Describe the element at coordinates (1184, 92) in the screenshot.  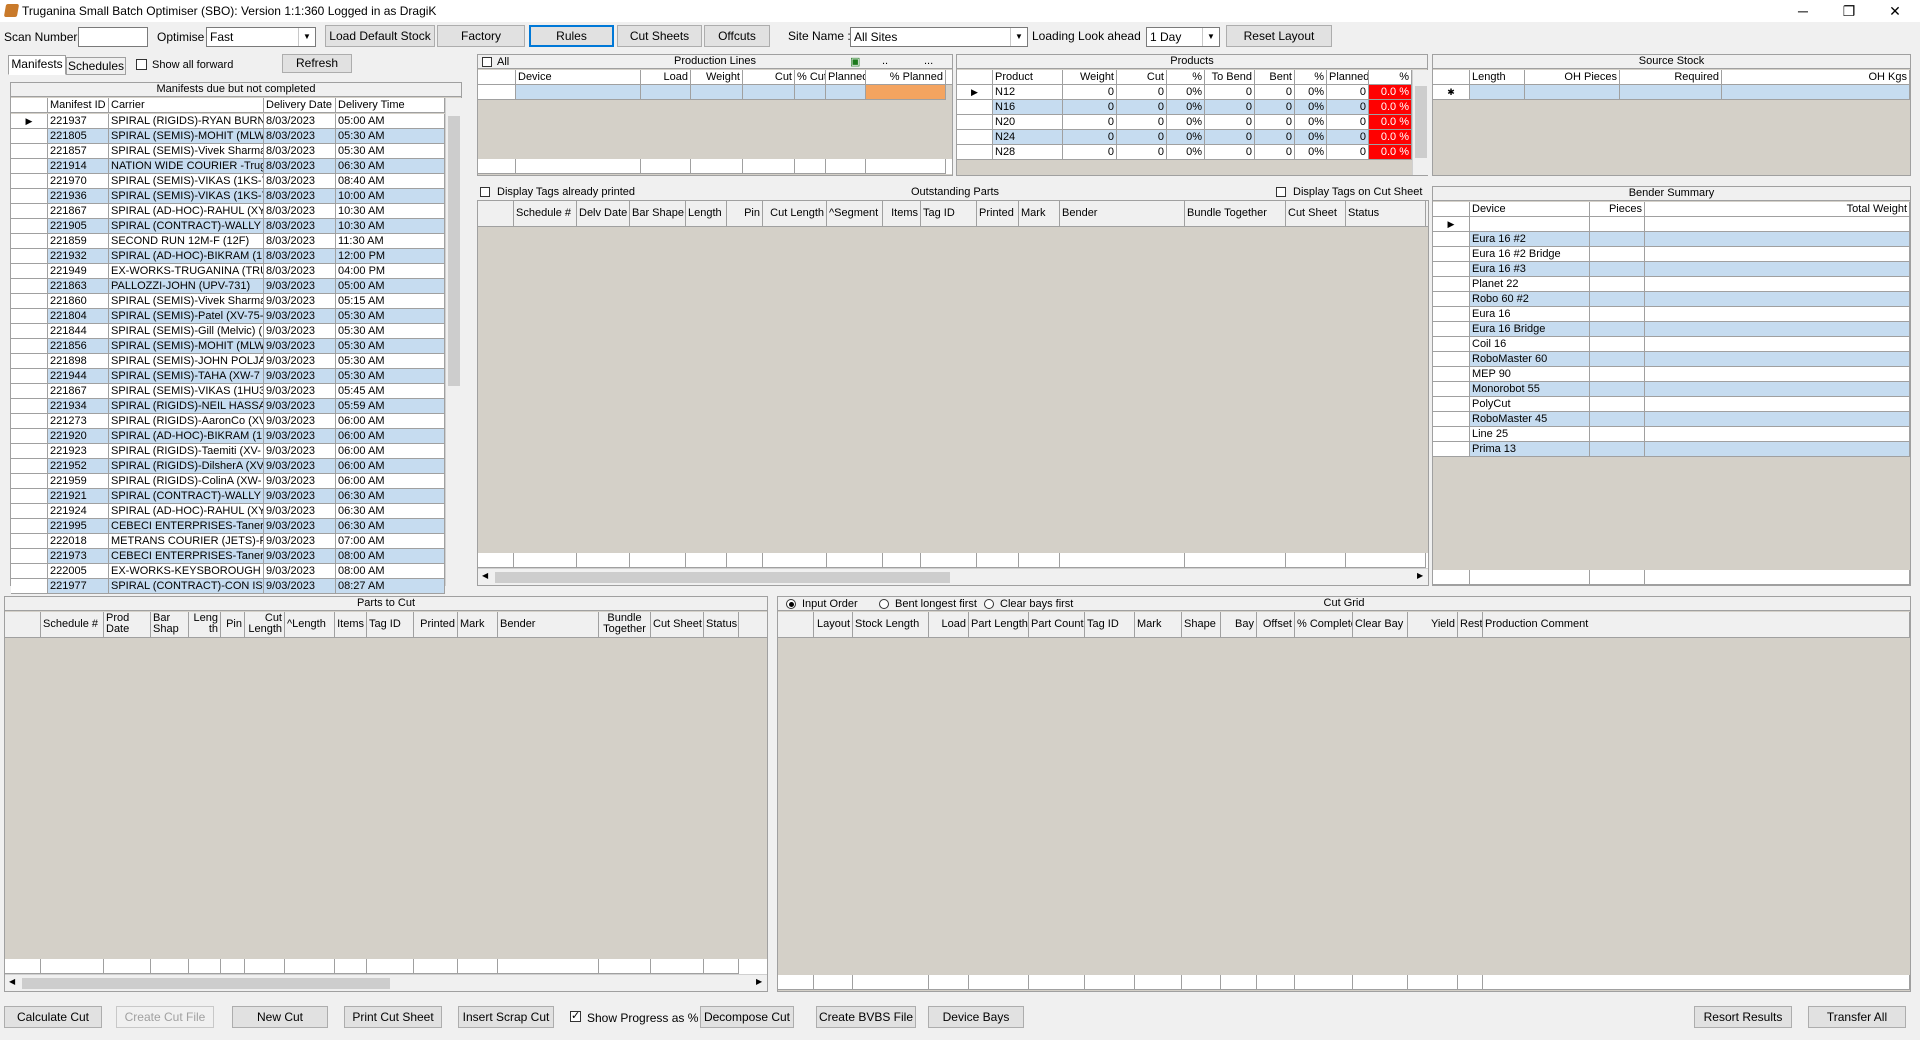
I see `table-row: ▶ N12 0 0 0% 0 0 0% 0 0.0 %` at that location.